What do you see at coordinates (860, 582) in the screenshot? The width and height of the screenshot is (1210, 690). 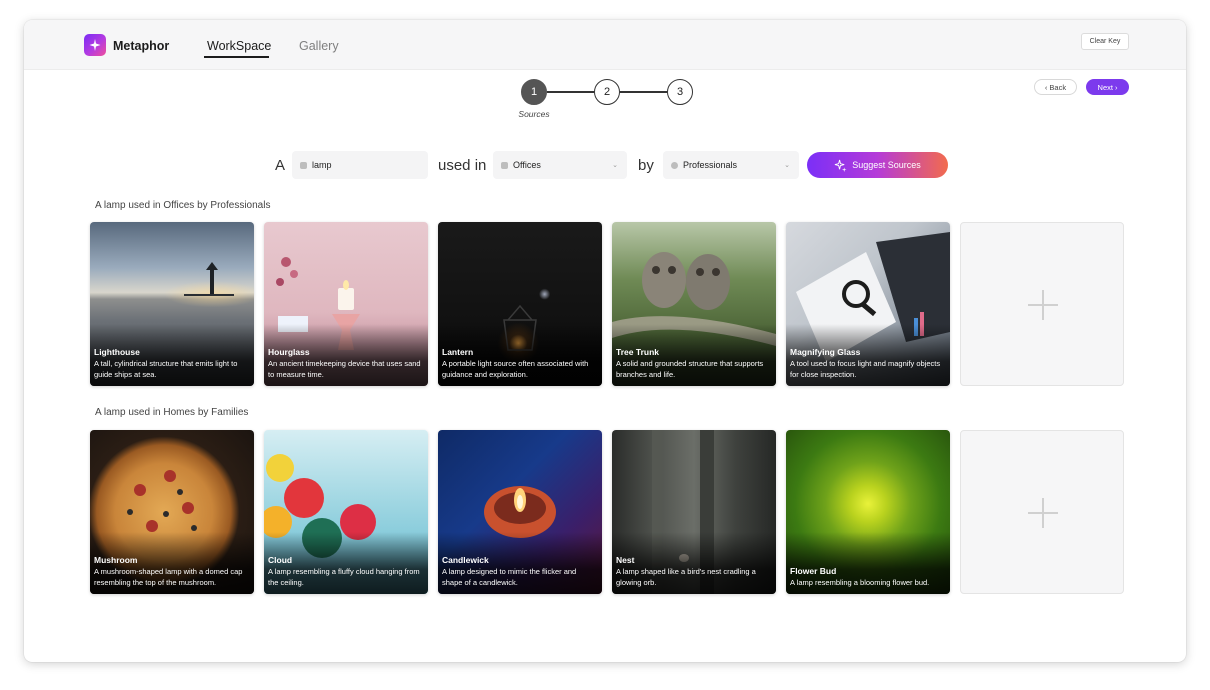 I see `card-description: A lamp resembling a blooming flower bud.` at bounding box center [860, 582].